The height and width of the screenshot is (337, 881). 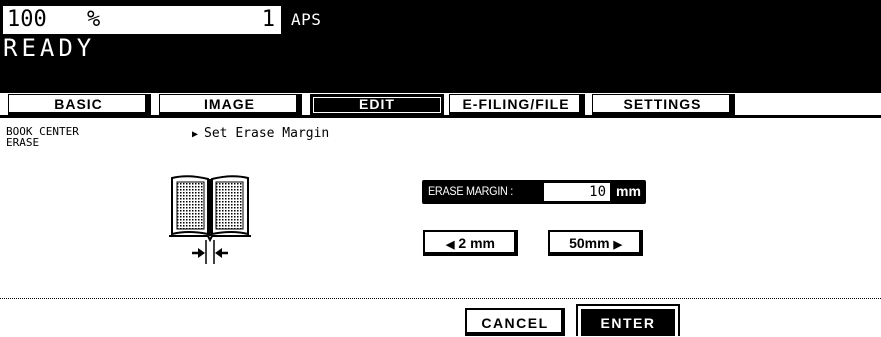 I want to click on margin-max-button: 50mm ▶, so click(x=595, y=243).